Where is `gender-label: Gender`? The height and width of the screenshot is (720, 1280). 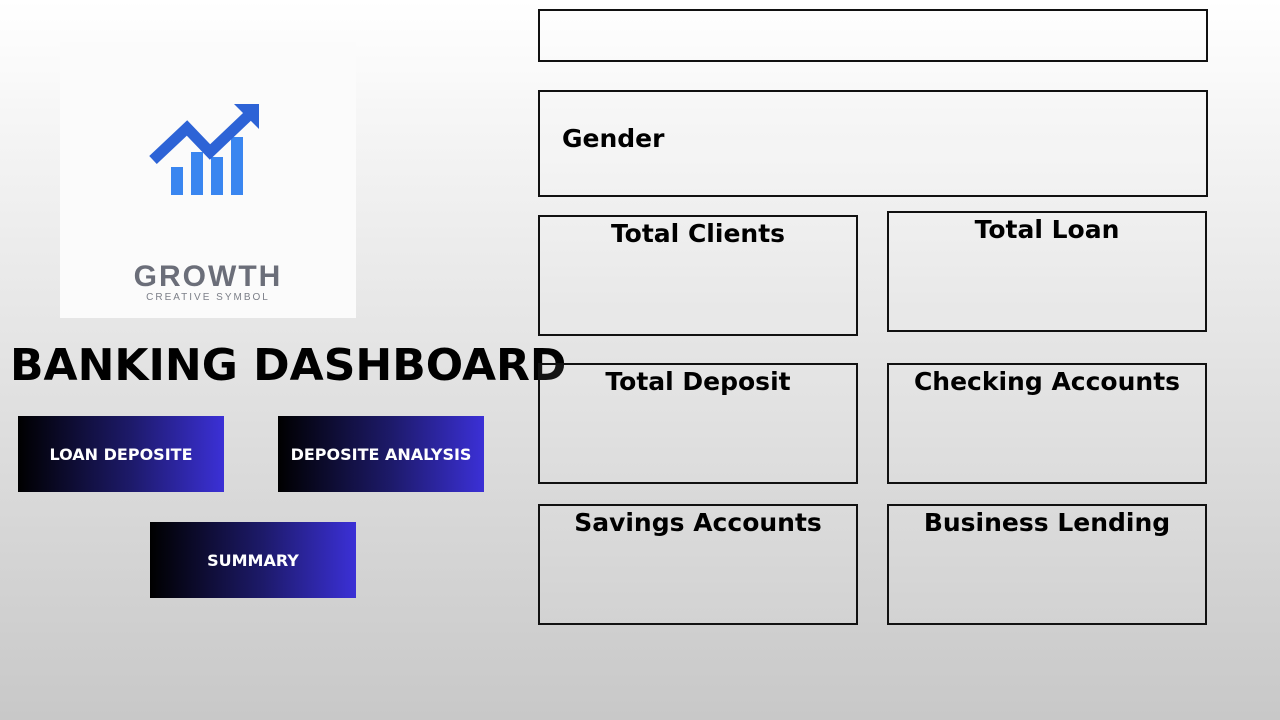
gender-label: Gender is located at coordinates (613, 138).